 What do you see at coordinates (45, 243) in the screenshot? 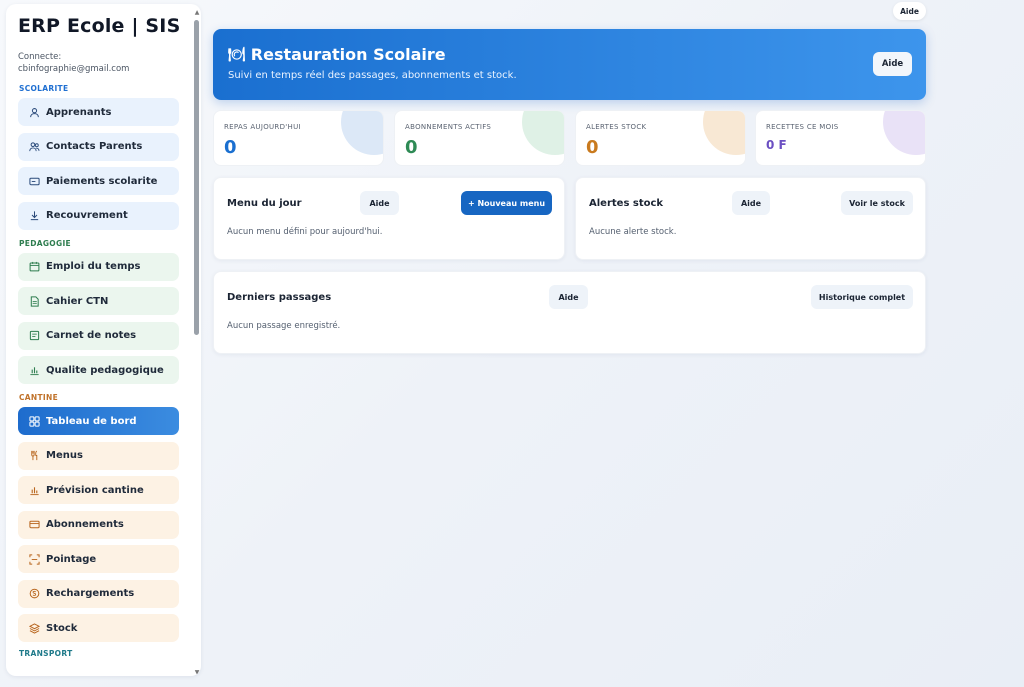
I see `section-pedagogie: PEDAGOGIE` at bounding box center [45, 243].